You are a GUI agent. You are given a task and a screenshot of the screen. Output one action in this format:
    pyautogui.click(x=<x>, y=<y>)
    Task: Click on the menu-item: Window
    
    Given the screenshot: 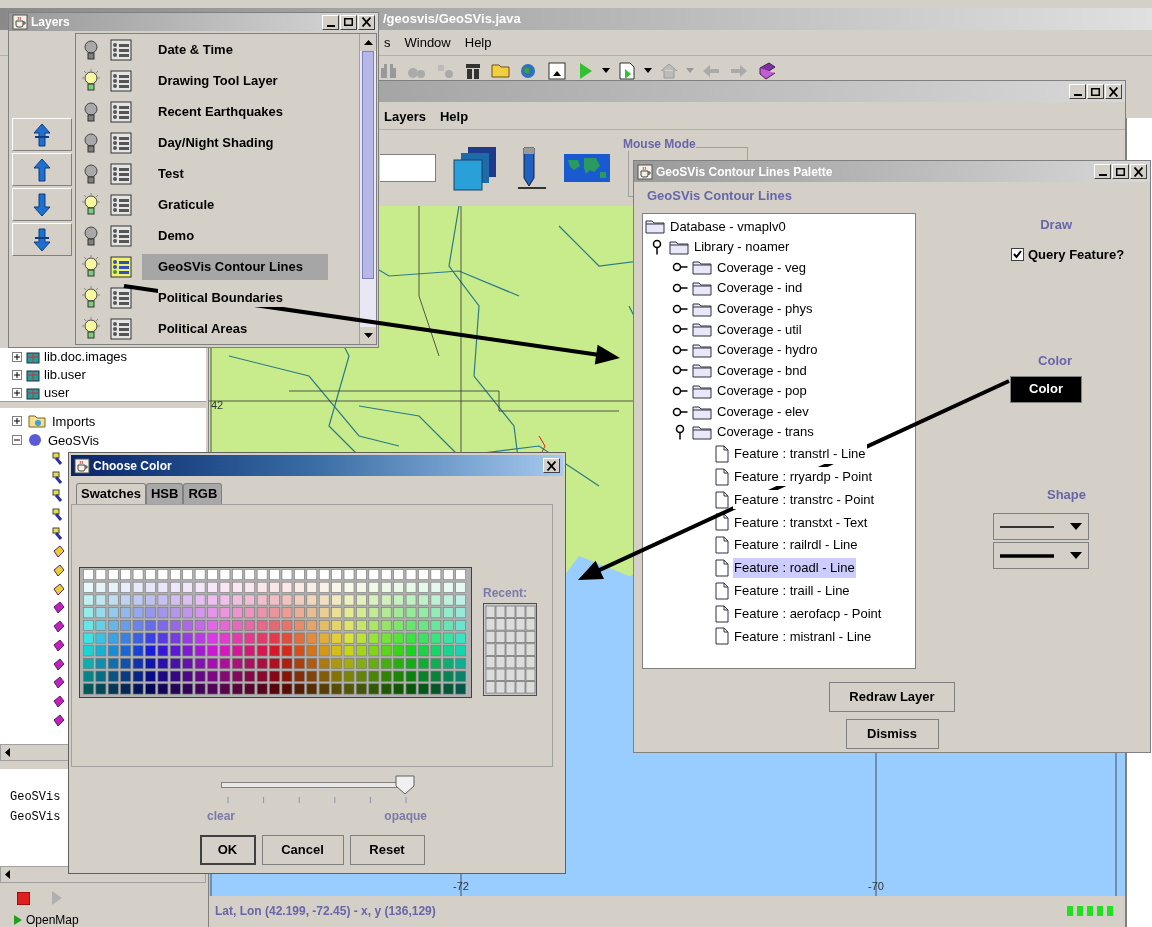 What is the action you would take?
    pyautogui.click(x=427, y=42)
    